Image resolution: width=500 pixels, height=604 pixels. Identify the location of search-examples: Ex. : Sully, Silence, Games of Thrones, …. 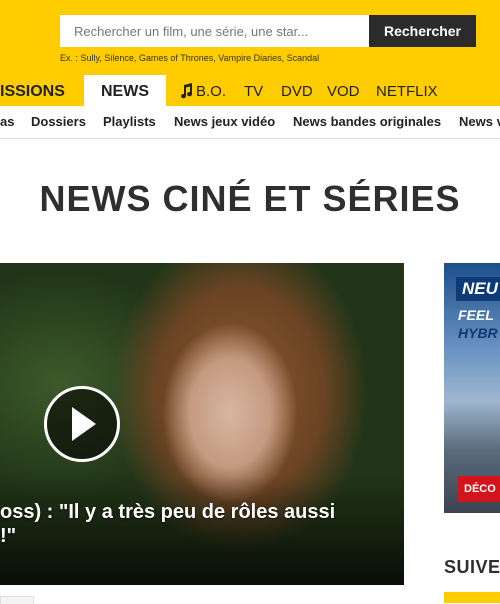
(190, 58).